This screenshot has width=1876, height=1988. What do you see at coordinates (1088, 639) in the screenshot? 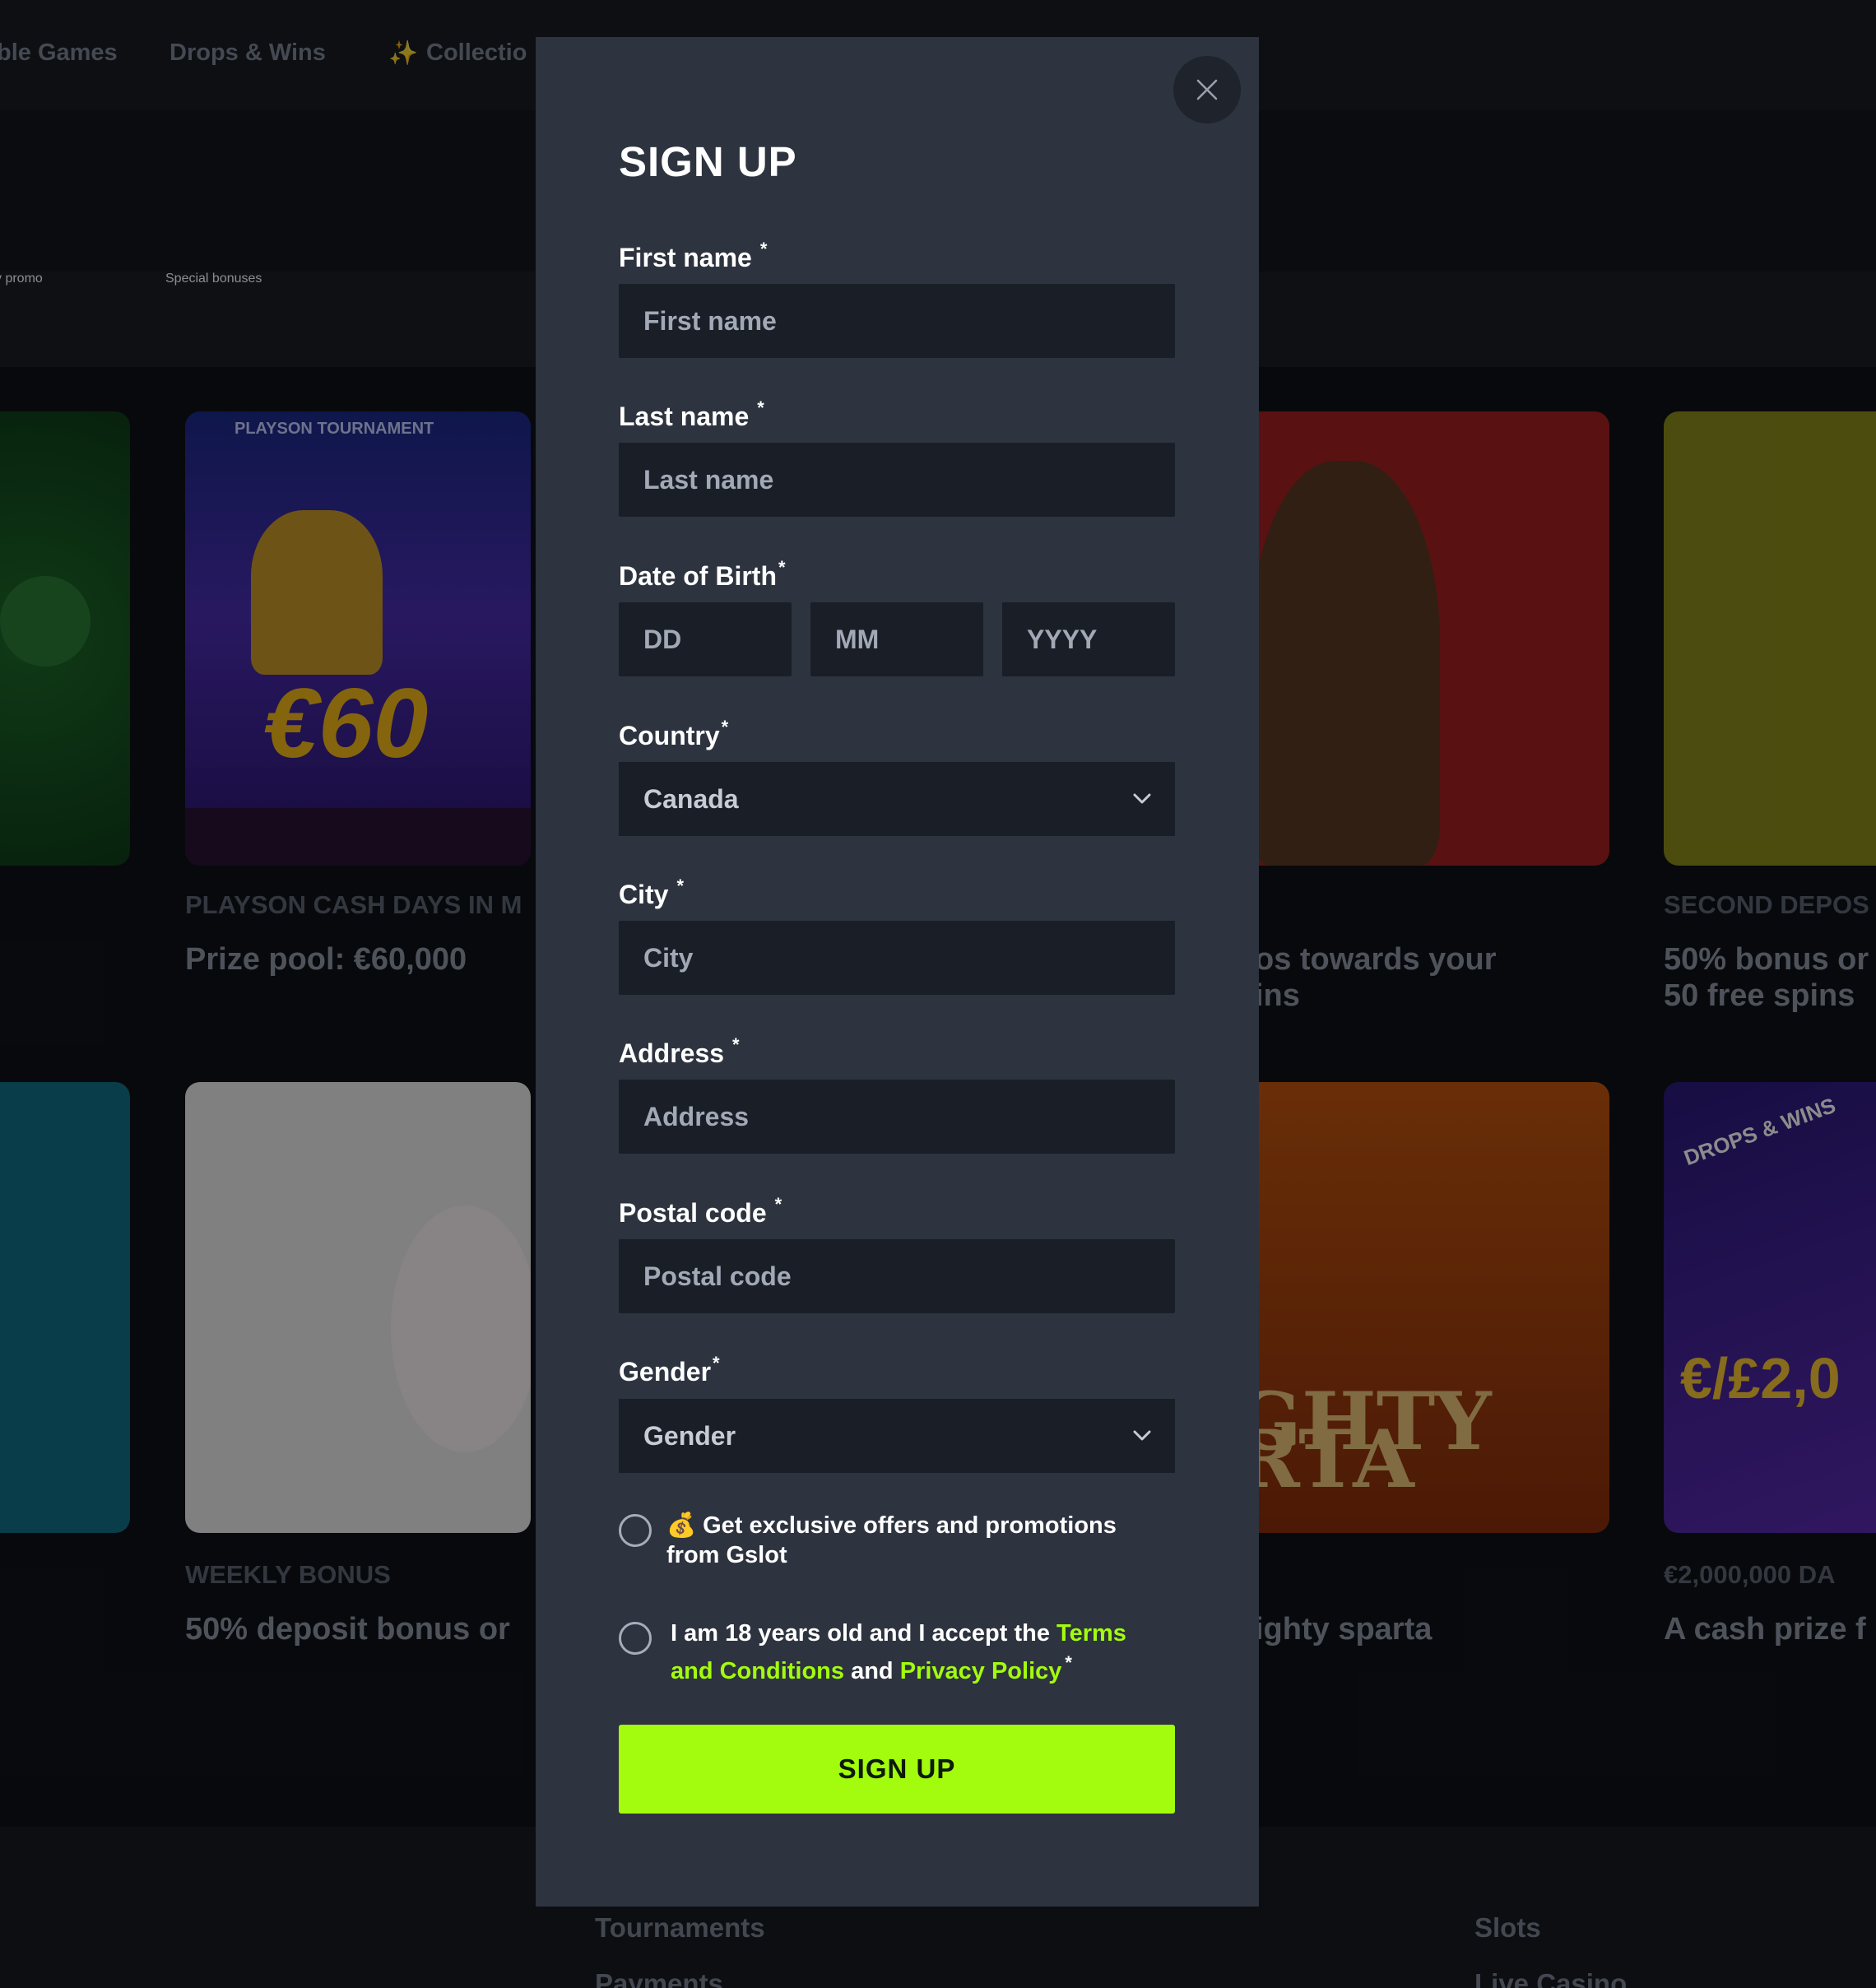
I see `dob-year-input` at bounding box center [1088, 639].